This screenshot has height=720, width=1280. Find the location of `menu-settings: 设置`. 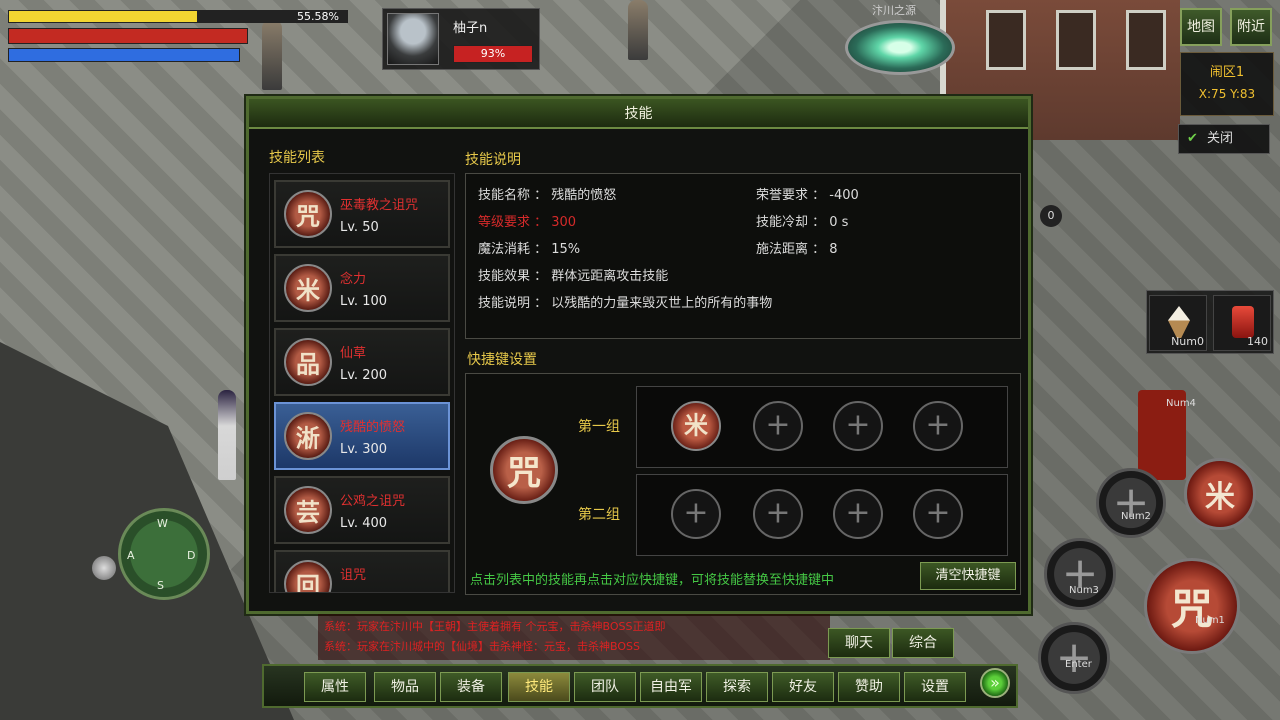

menu-settings: 设置 is located at coordinates (935, 687).